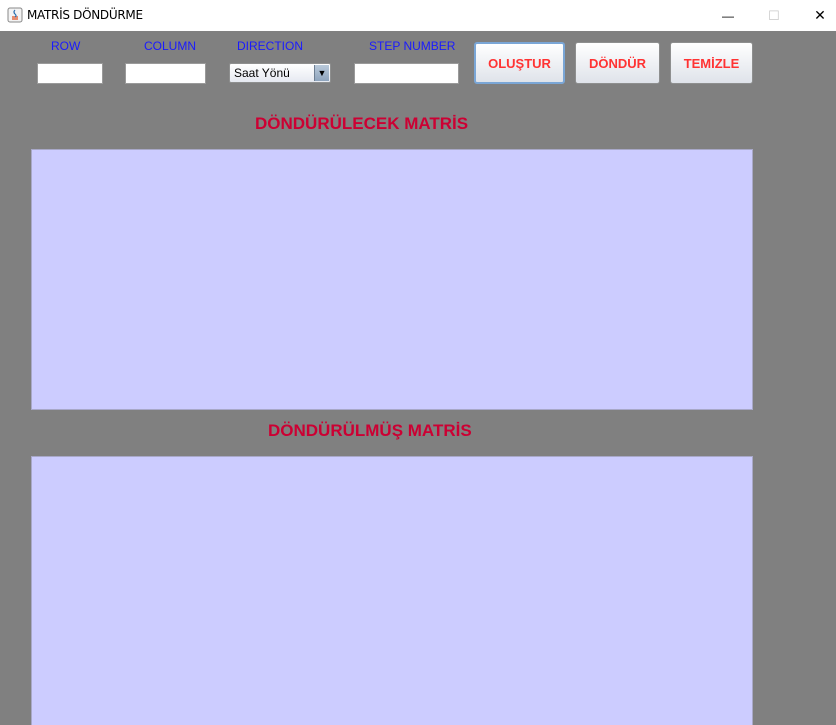 The image size is (836, 725). I want to click on rotate-button-label: DÖNDÜR, so click(617, 63).